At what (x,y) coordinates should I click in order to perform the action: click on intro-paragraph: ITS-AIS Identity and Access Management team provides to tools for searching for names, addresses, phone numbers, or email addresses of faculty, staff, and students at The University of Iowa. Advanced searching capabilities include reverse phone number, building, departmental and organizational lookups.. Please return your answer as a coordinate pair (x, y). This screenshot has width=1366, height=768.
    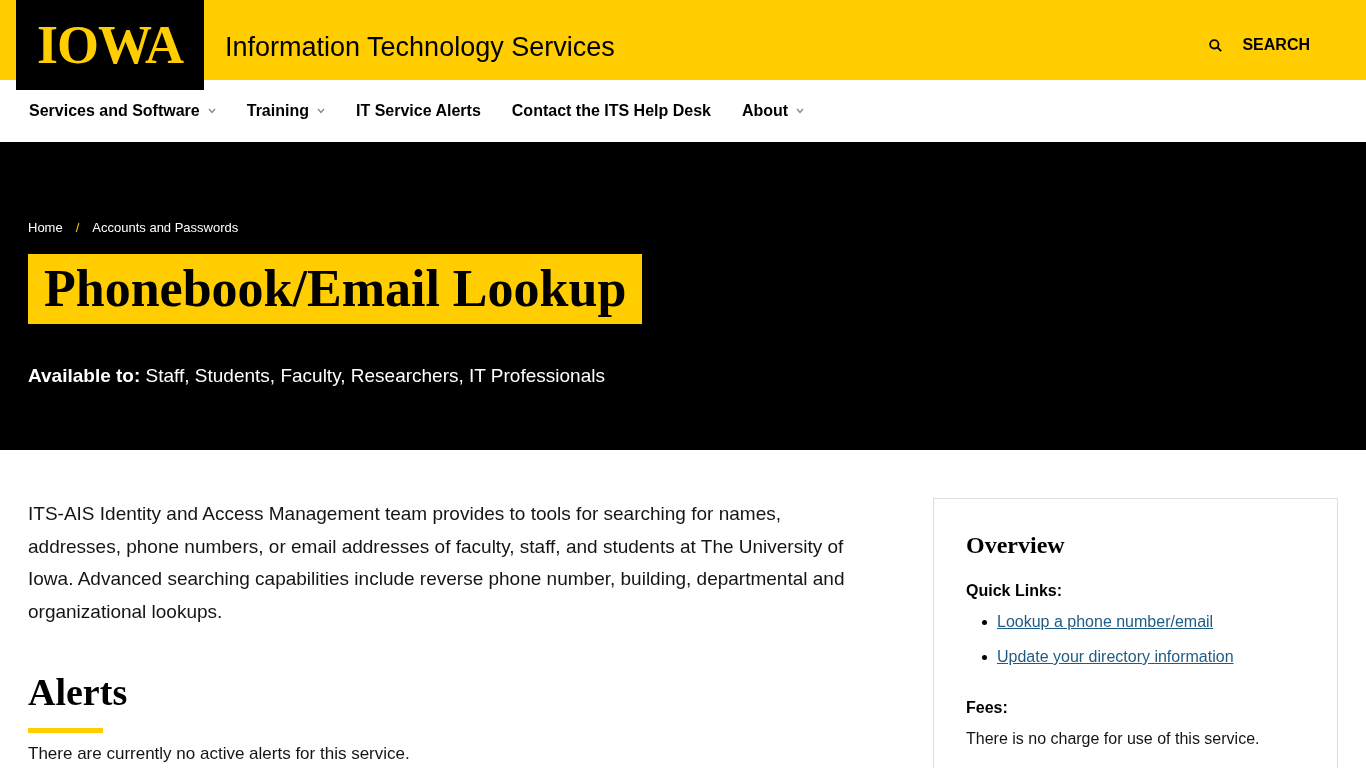
    Looking at the image, I should click on (437, 563).